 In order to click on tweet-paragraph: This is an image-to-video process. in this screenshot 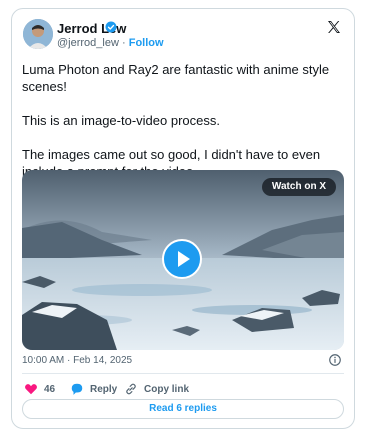, I will do `click(121, 120)`.